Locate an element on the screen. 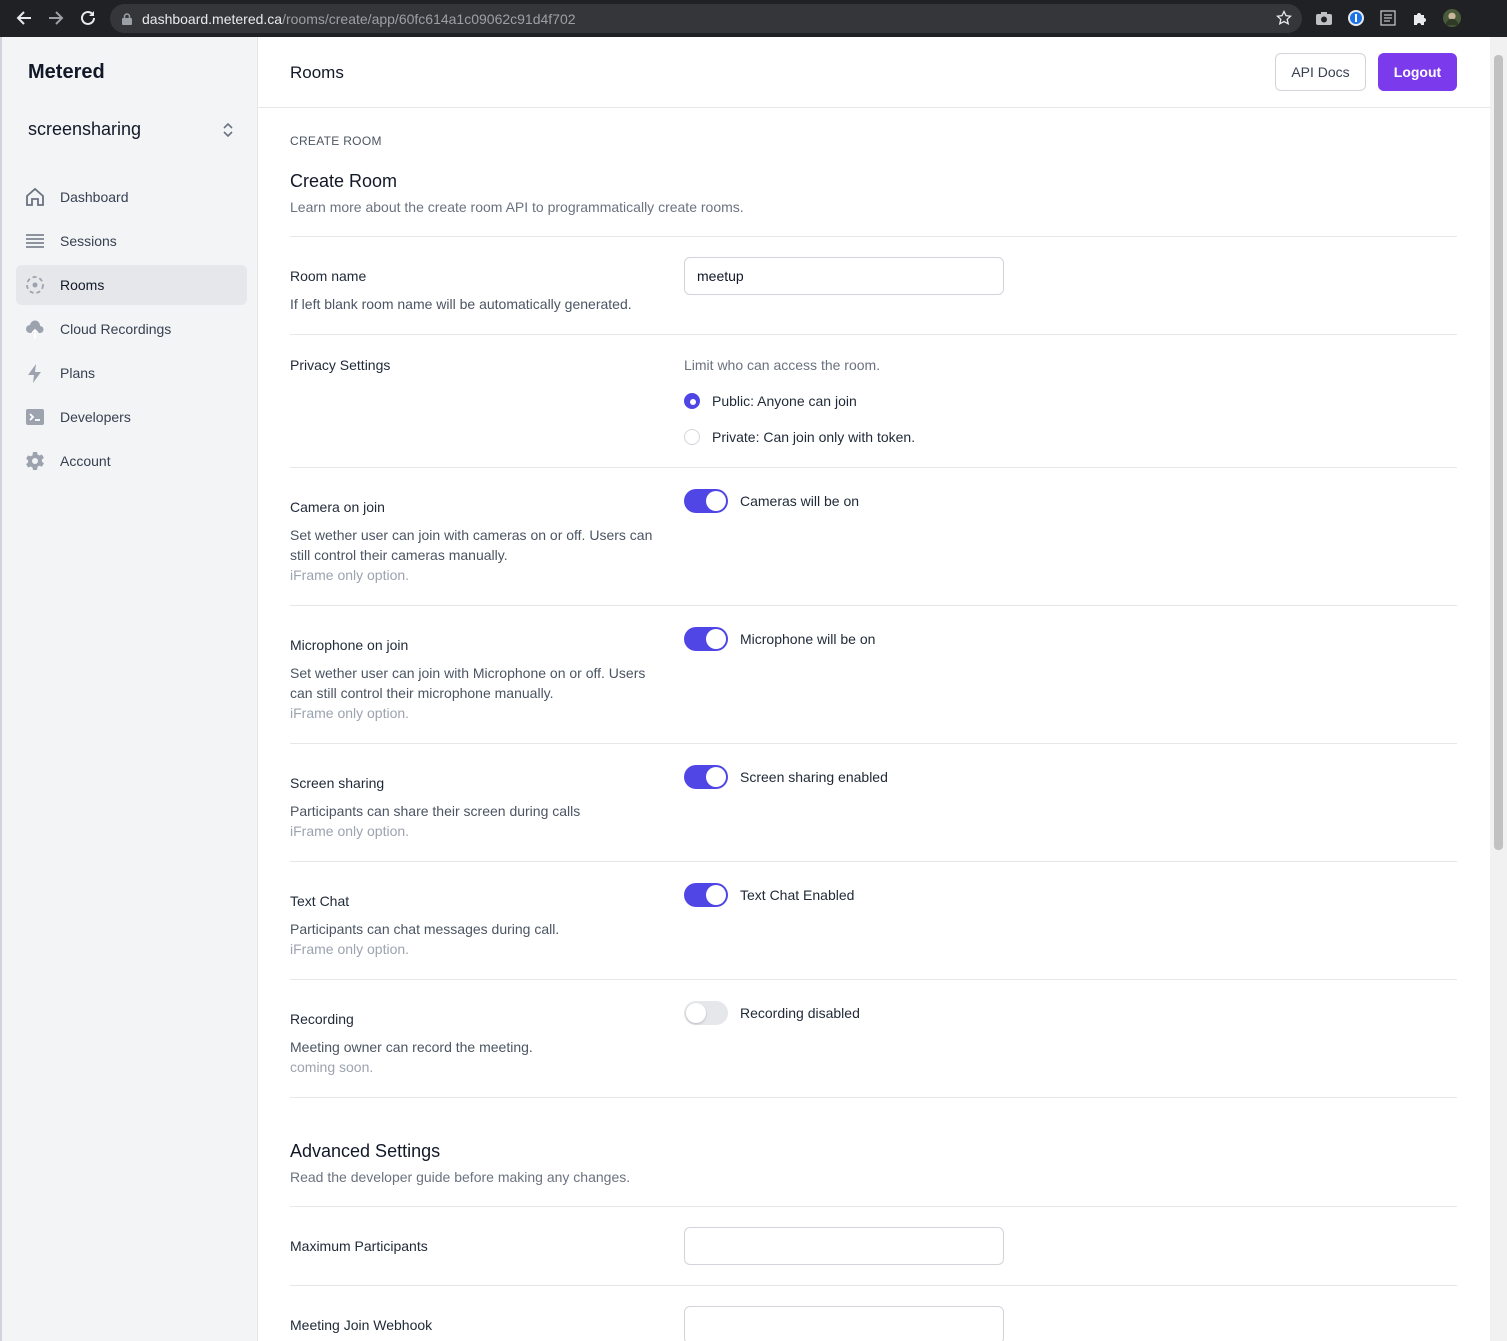 The width and height of the screenshot is (1507, 1341). text-chat-iframe-note: iFrame only option. is located at coordinates (350, 949).